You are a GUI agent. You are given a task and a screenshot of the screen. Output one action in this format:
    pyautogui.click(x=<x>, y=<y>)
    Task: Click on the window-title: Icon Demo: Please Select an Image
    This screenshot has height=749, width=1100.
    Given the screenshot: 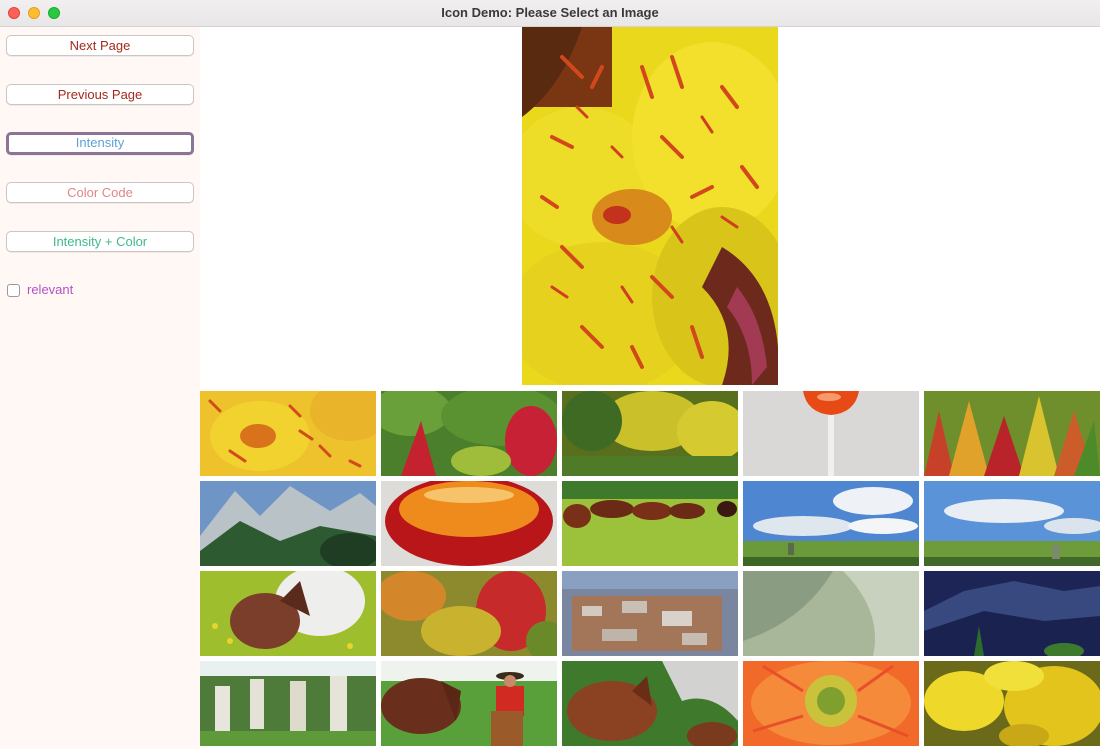 What is the action you would take?
    pyautogui.click(x=550, y=12)
    